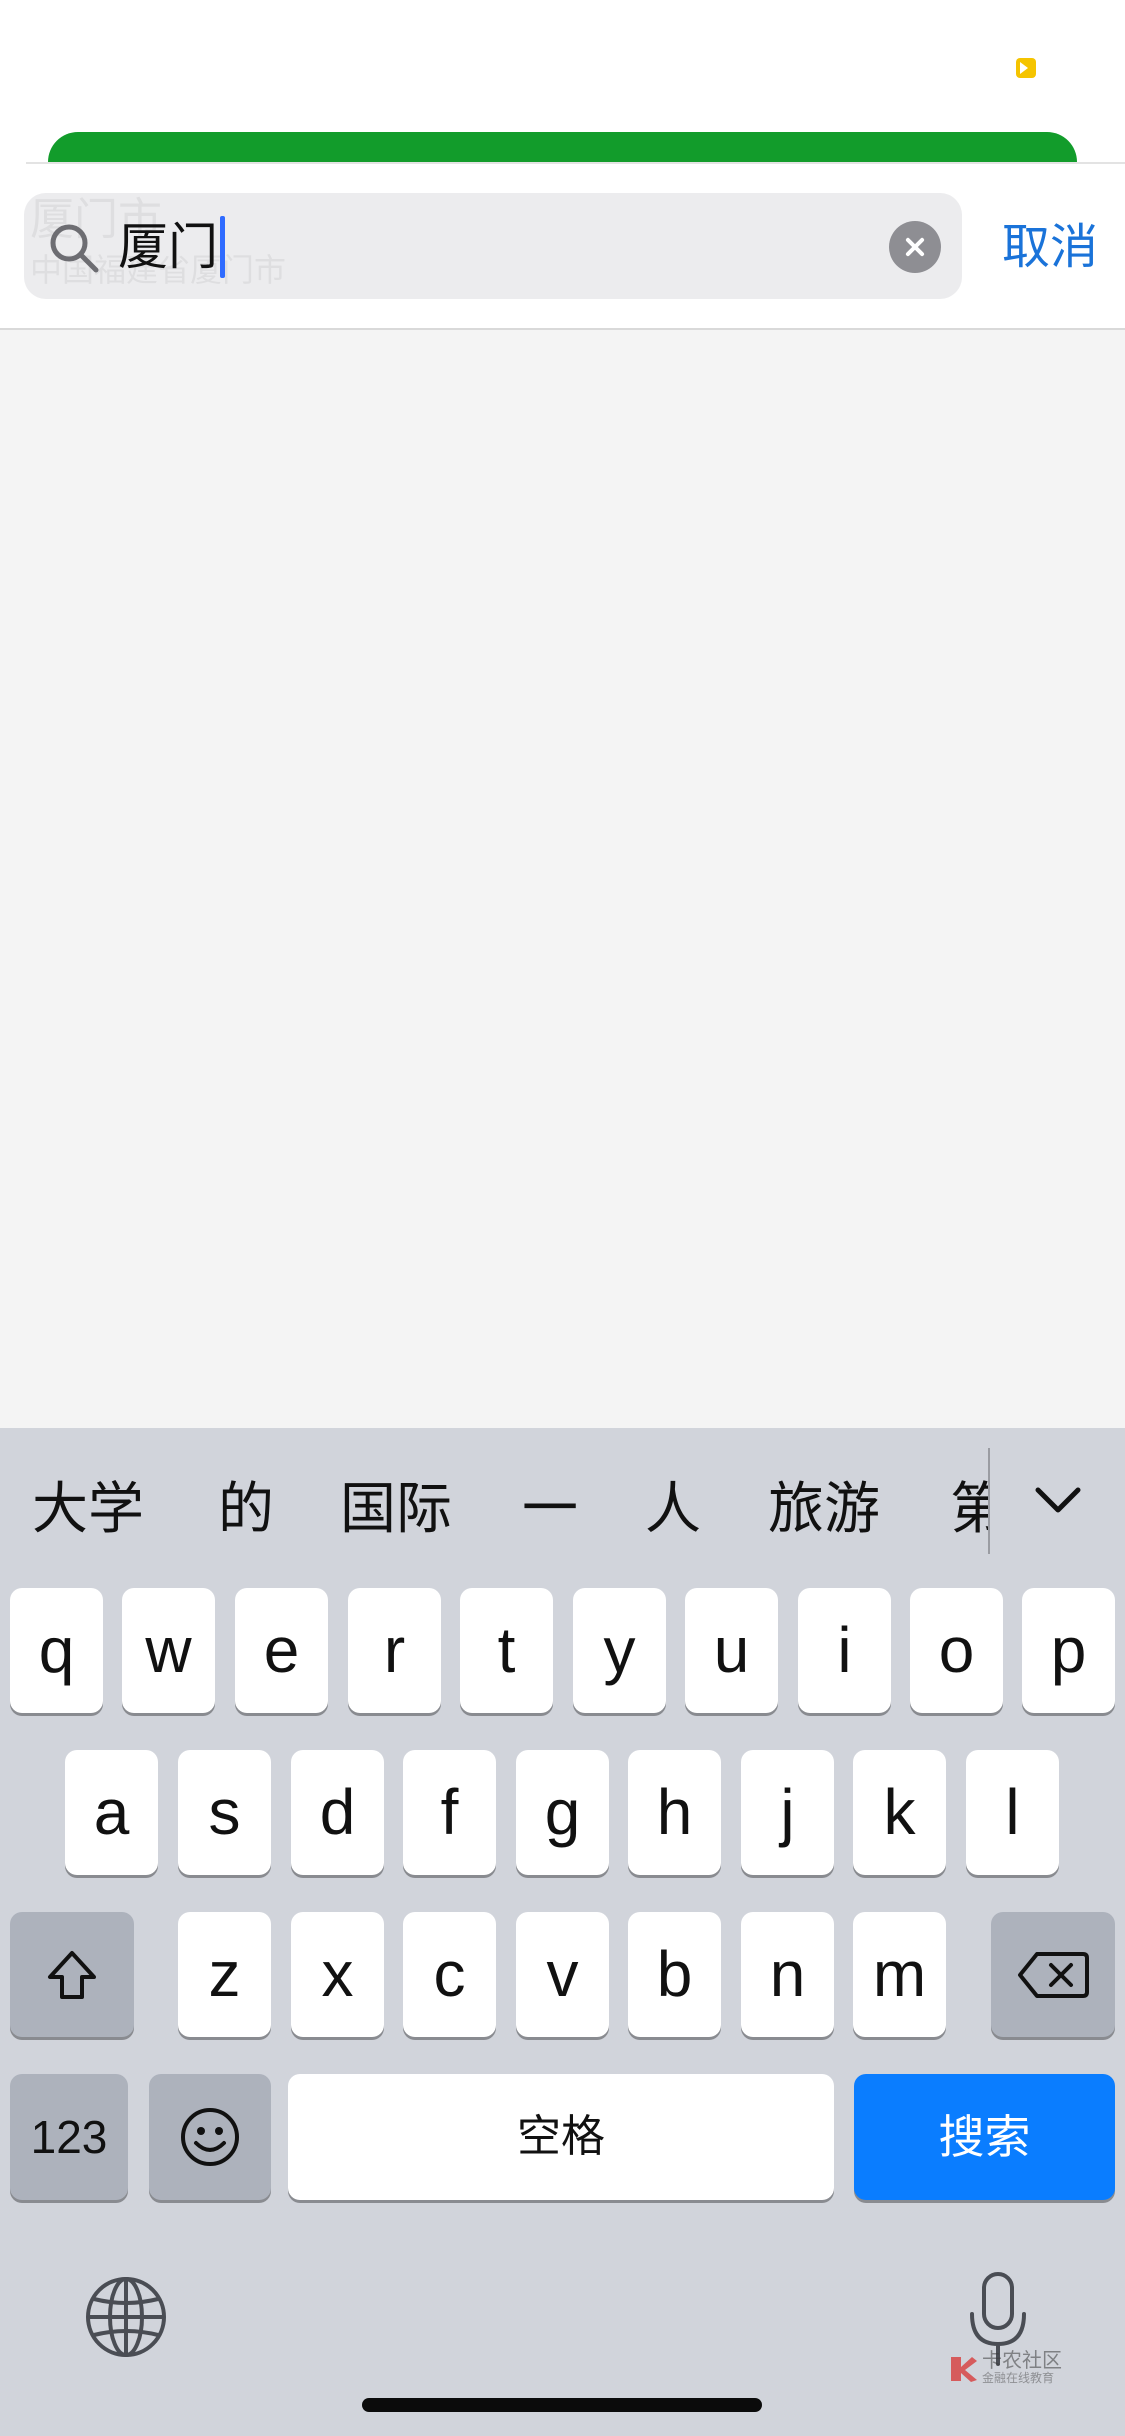  I want to click on watermark-logo: 卡农社区 金融在线教育, so click(1008, 2369).